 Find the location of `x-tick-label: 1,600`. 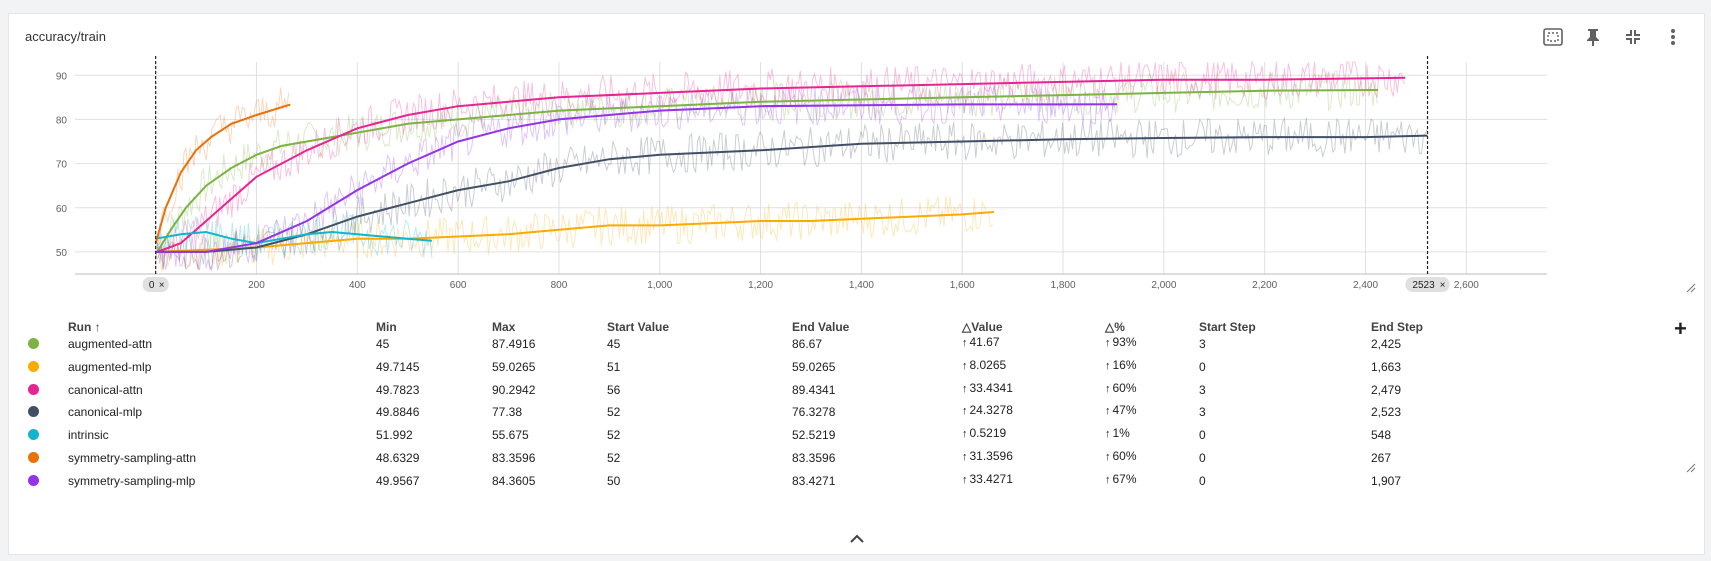

x-tick-label: 1,600 is located at coordinates (962, 285).